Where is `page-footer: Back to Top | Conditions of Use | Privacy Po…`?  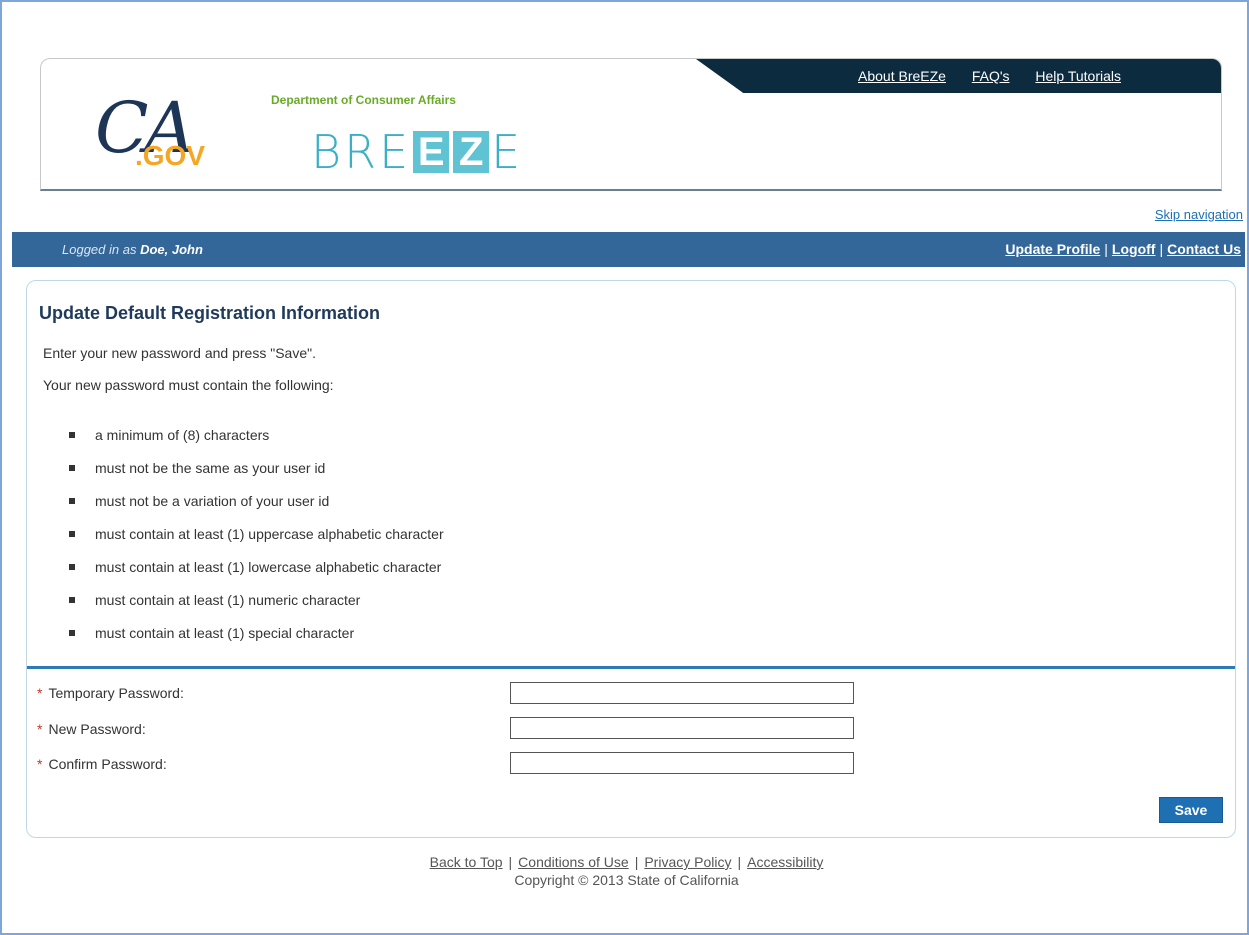
page-footer: Back to Top | Conditions of Use | Privacy Po… is located at coordinates (625, 871).